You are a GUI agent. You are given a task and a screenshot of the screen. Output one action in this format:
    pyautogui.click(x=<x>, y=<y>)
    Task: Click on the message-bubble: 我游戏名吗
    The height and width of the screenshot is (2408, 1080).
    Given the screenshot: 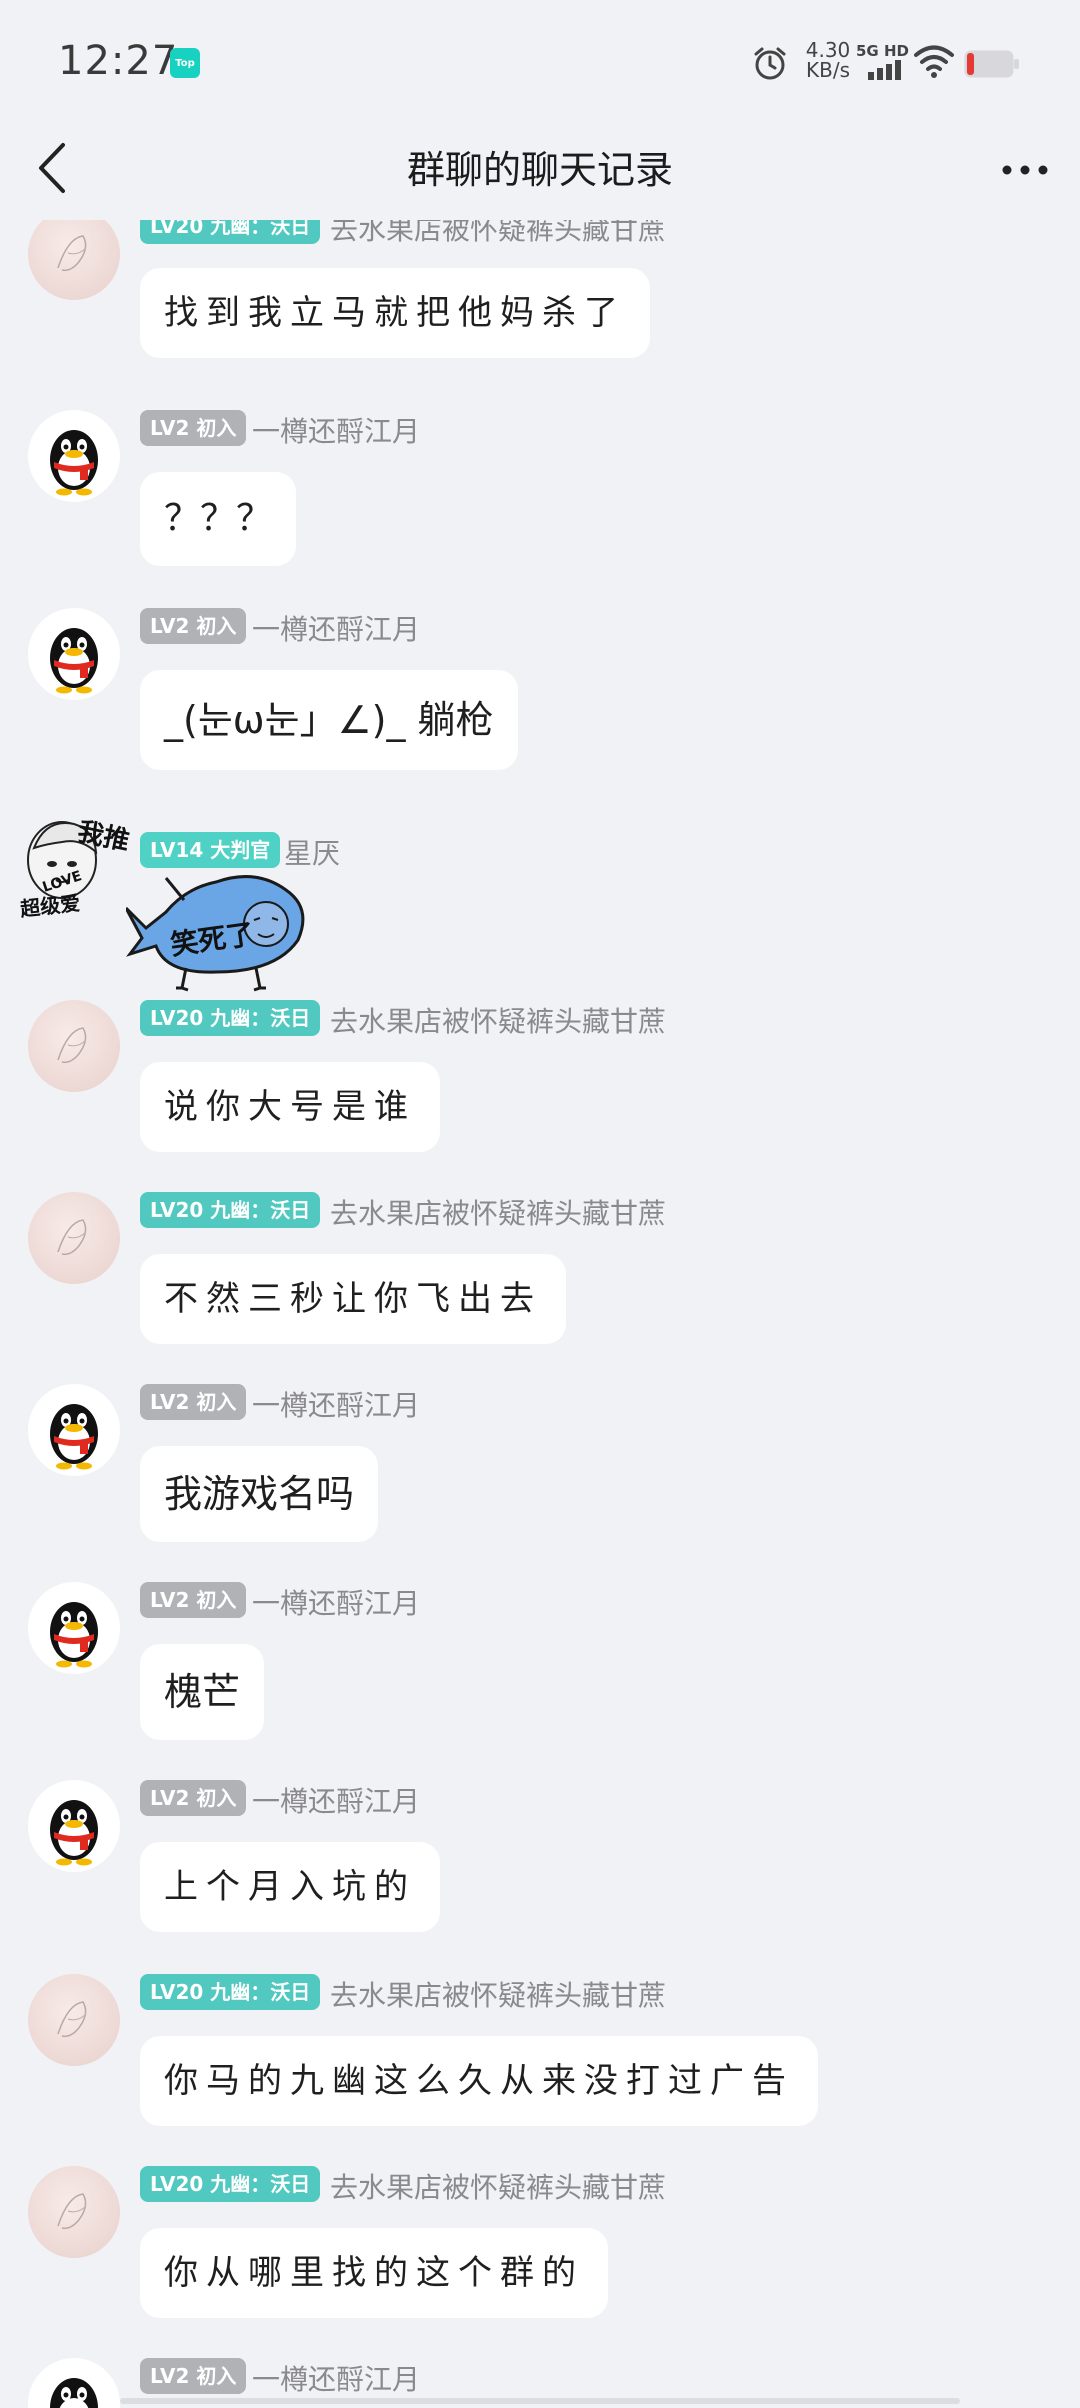 What is the action you would take?
    pyautogui.click(x=259, y=1494)
    